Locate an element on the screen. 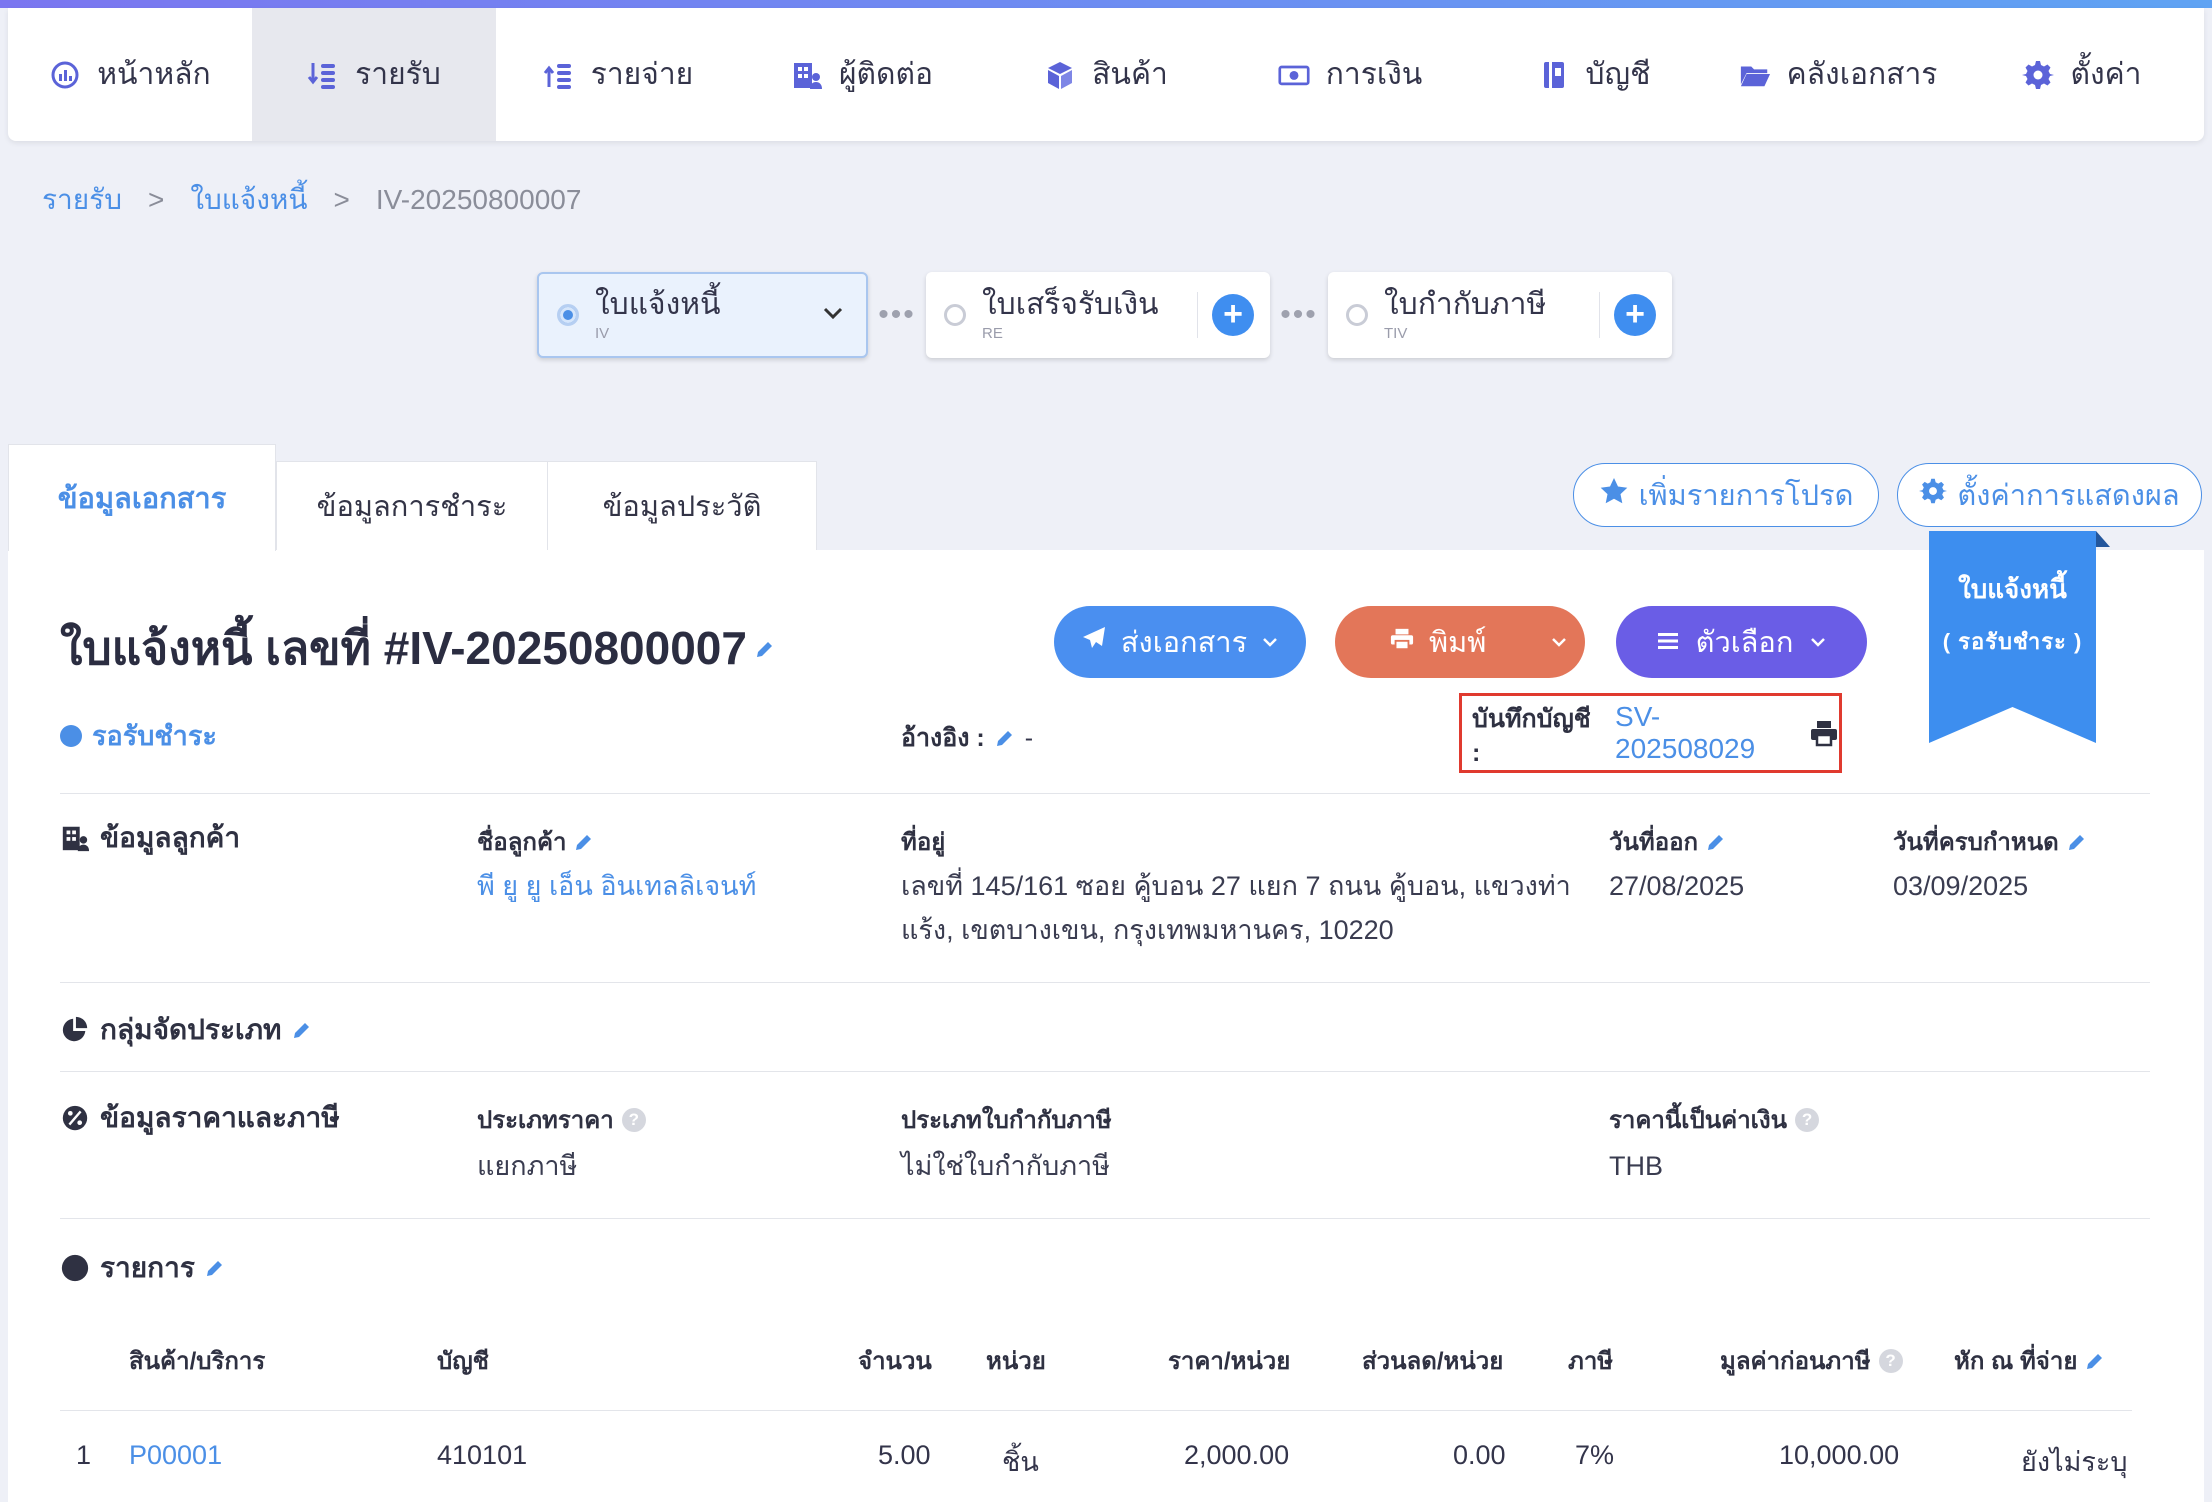 Image resolution: width=2212 pixels, height=1502 pixels. add-receipt-button: + is located at coordinates (1233, 315).